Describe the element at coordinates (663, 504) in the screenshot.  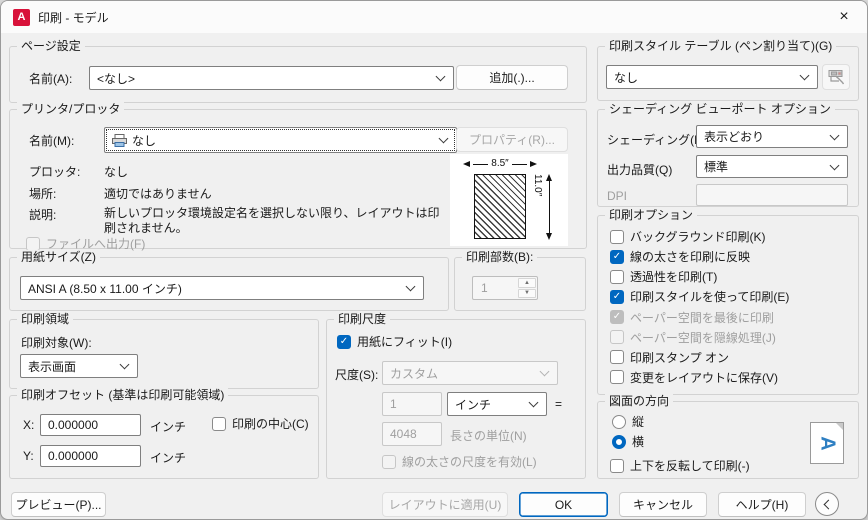
I see `cancel-button: キャンセル` at that location.